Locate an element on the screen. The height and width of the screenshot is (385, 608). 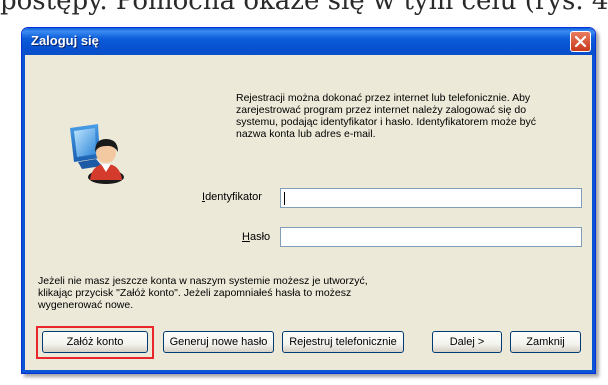
text-caret is located at coordinates (284, 198).